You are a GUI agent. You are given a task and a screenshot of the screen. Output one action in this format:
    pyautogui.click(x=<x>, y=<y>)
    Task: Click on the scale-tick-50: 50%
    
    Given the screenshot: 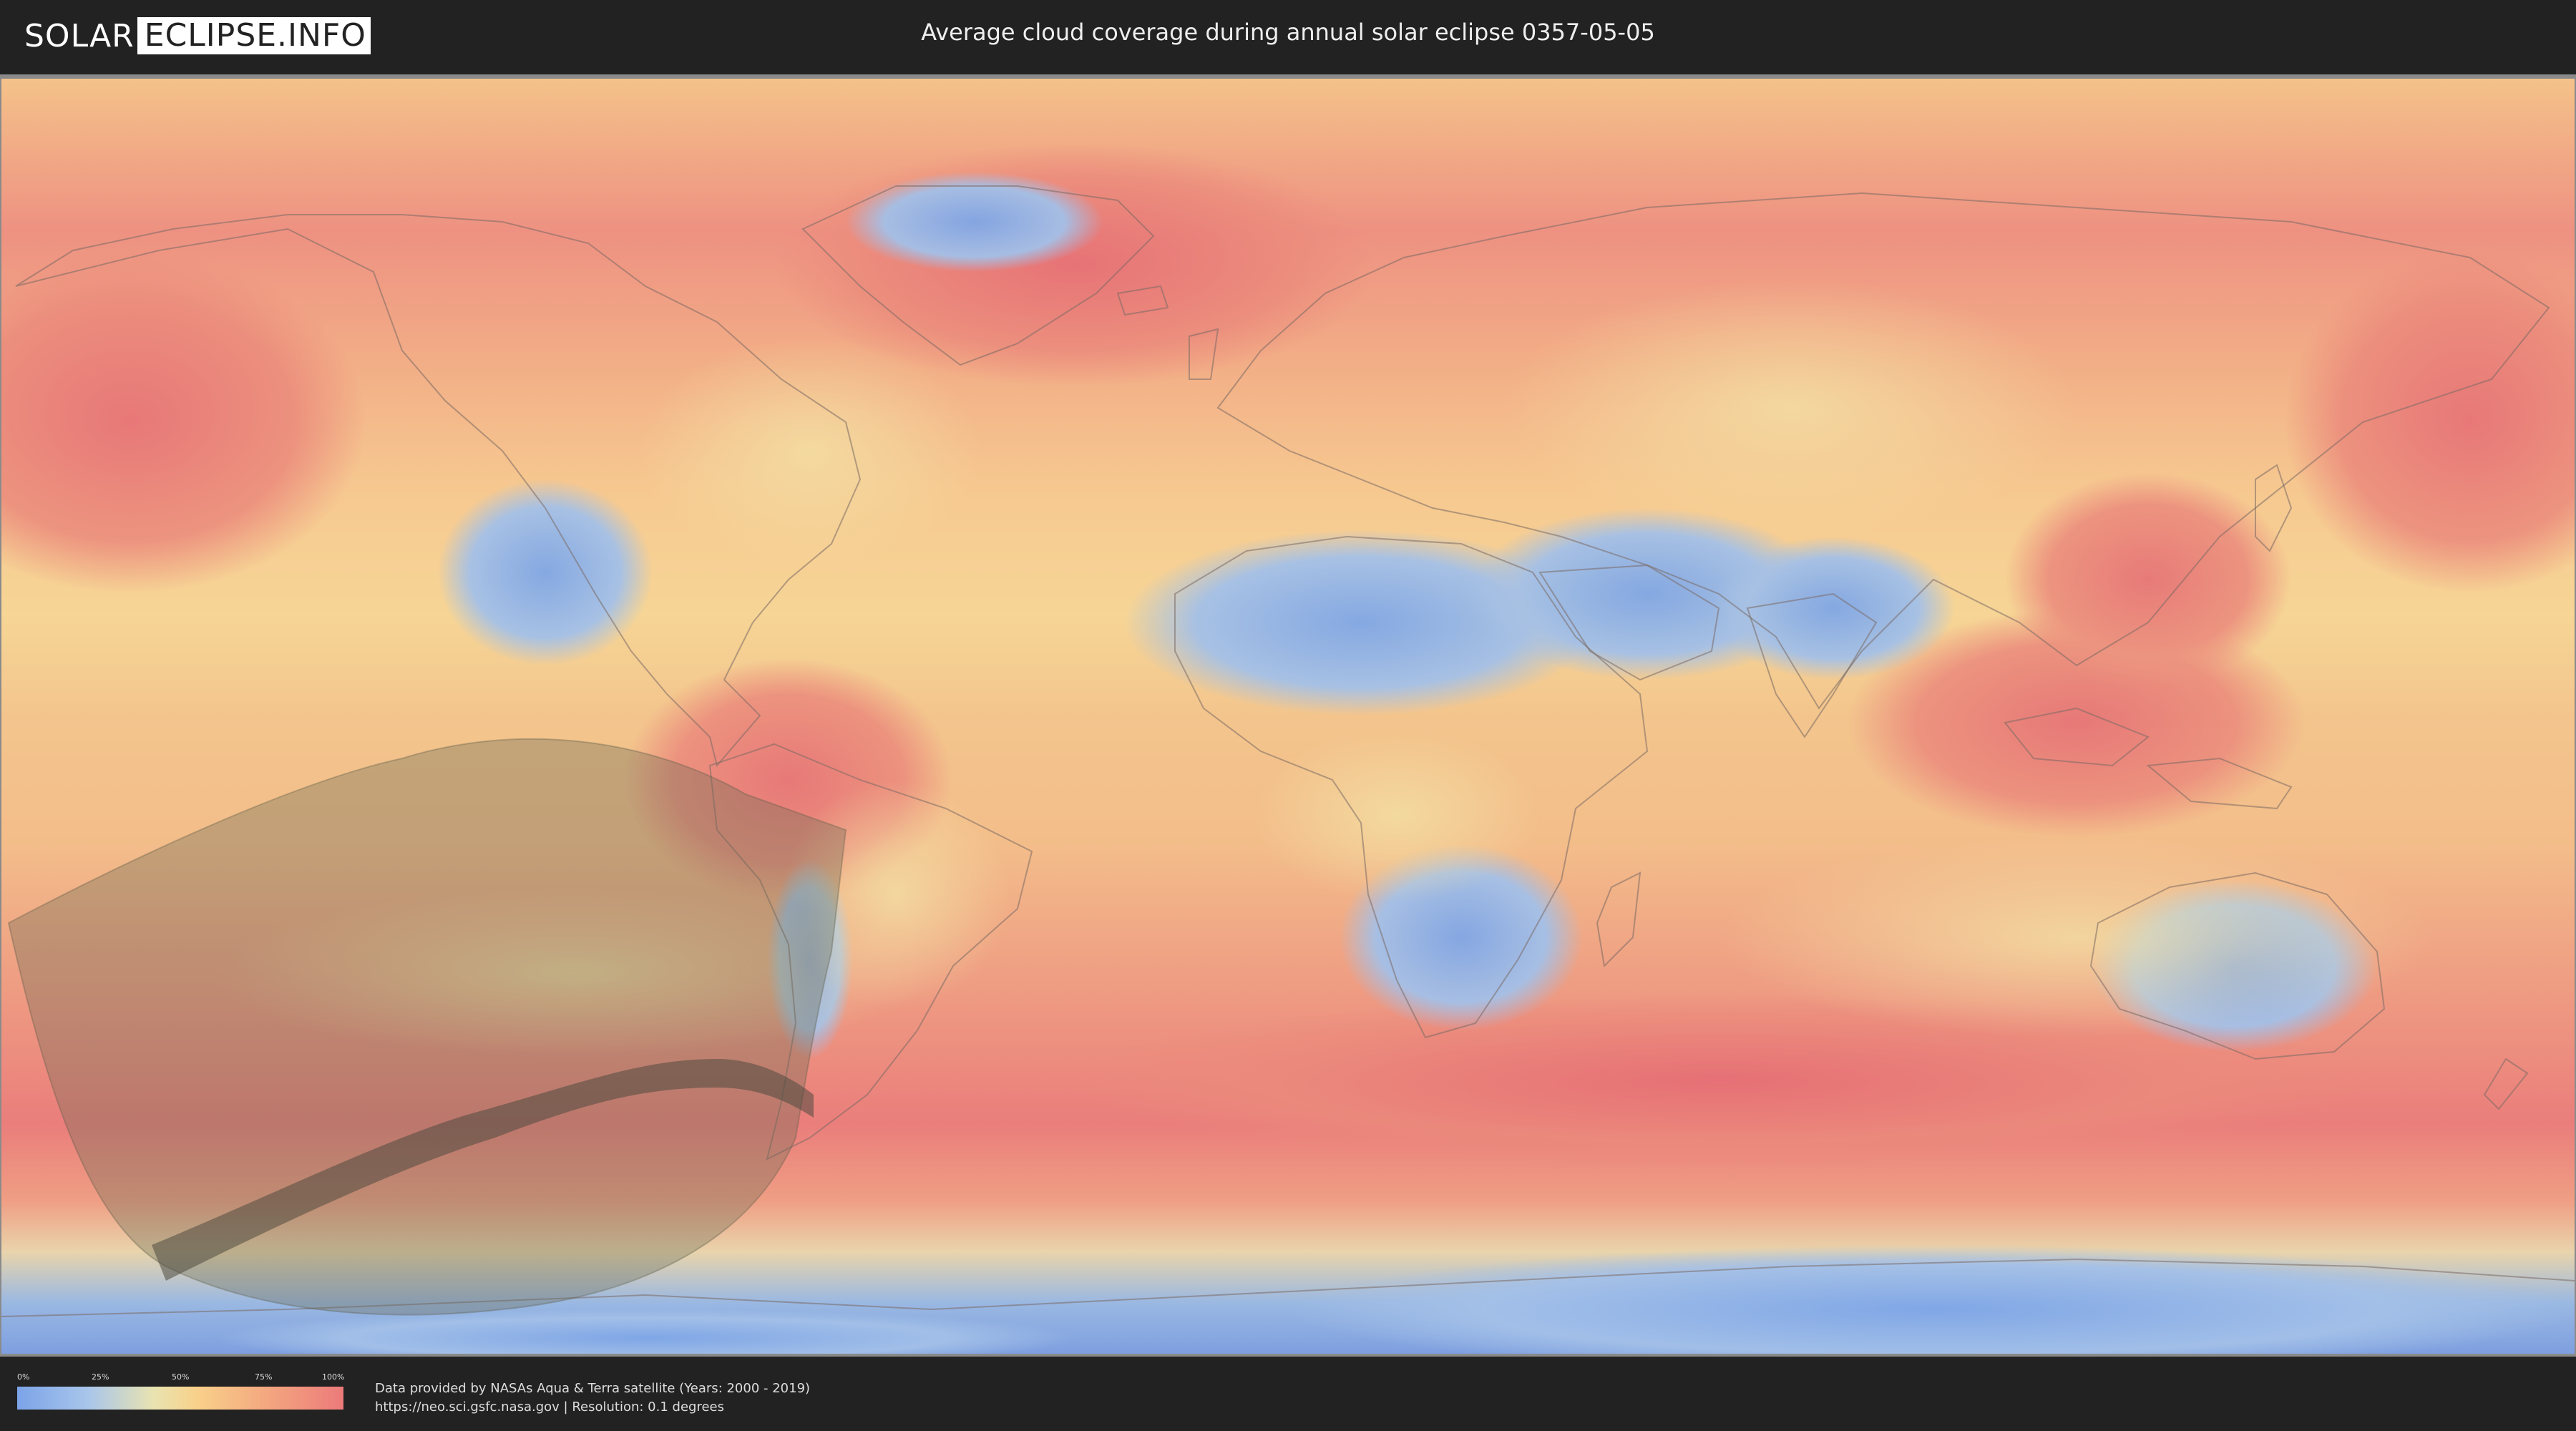 What is the action you would take?
    pyautogui.click(x=181, y=1377)
    